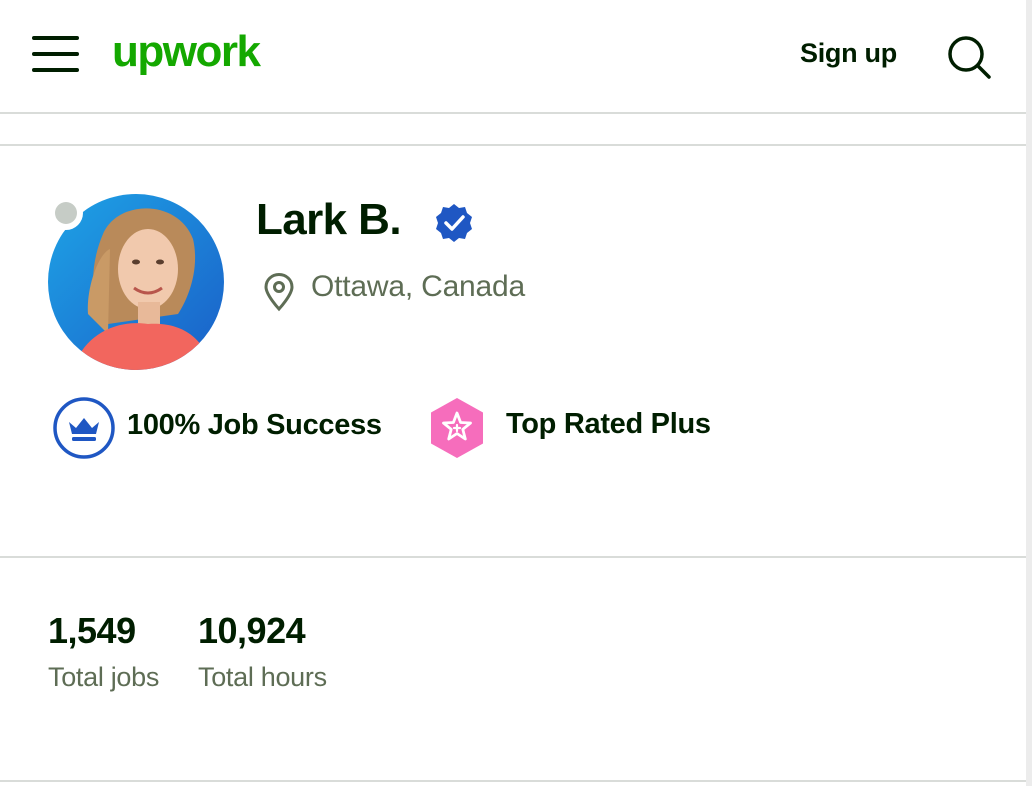 The width and height of the screenshot is (1032, 786). Describe the element at coordinates (55, 38) in the screenshot. I see `menu-icon-bar-top` at that location.